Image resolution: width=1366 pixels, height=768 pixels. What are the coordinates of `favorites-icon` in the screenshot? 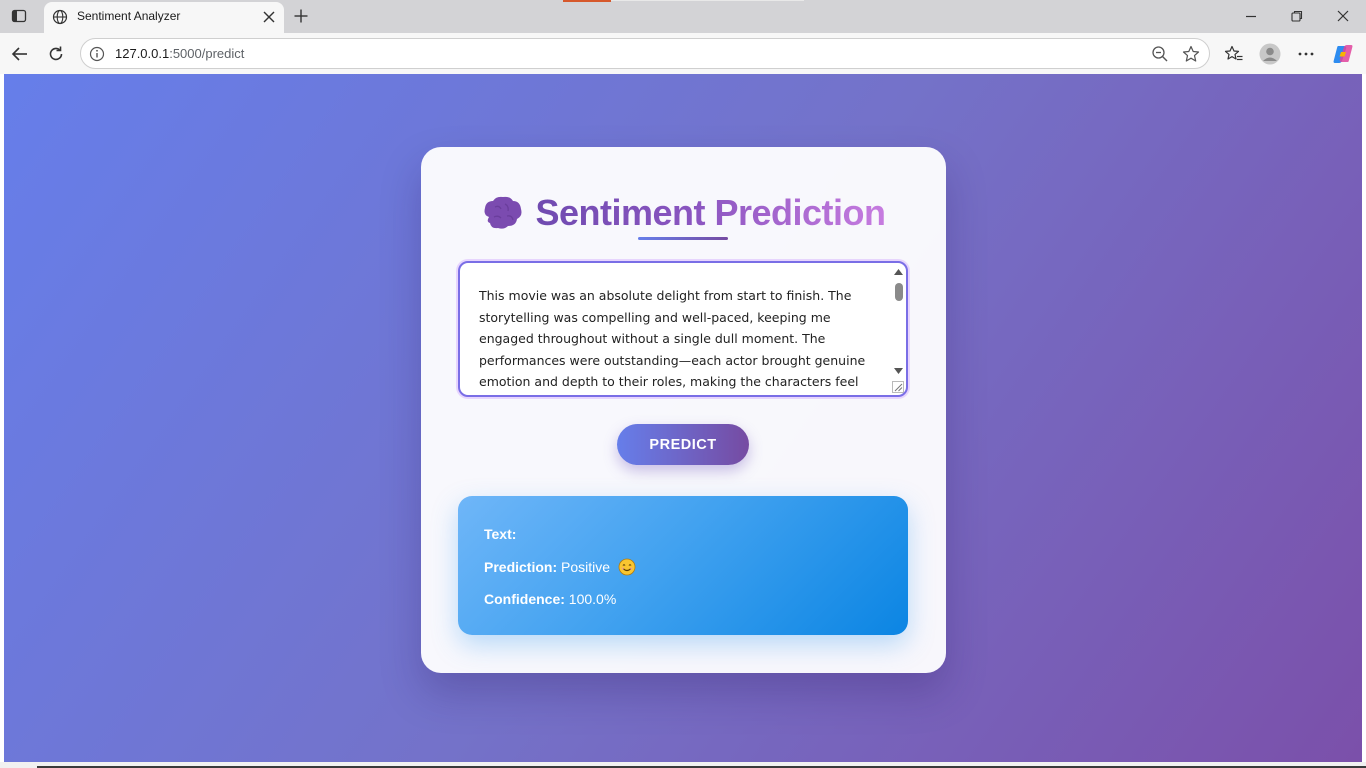 It's located at (1234, 54).